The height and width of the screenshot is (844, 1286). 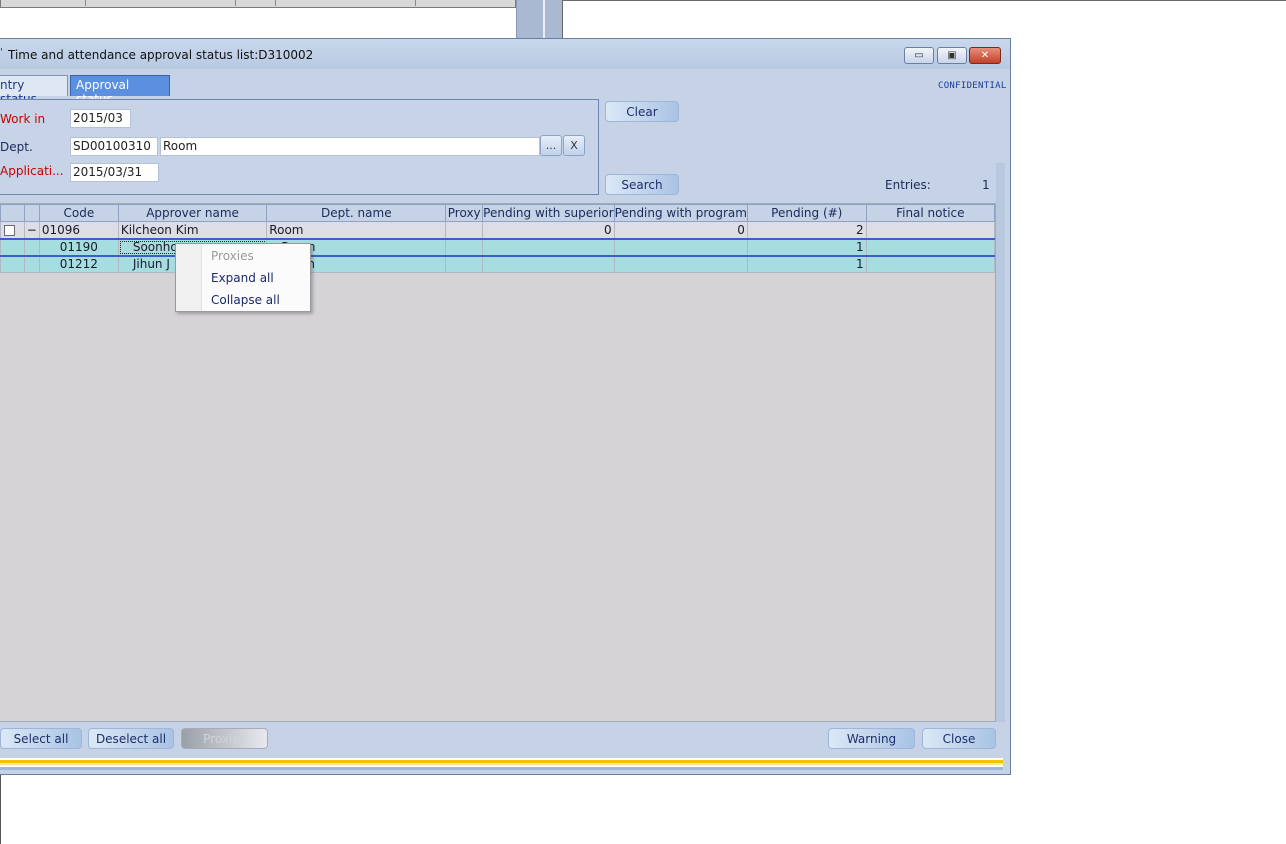 I want to click on table-row: 01190 Soonho Room 1, so click(x=498, y=247).